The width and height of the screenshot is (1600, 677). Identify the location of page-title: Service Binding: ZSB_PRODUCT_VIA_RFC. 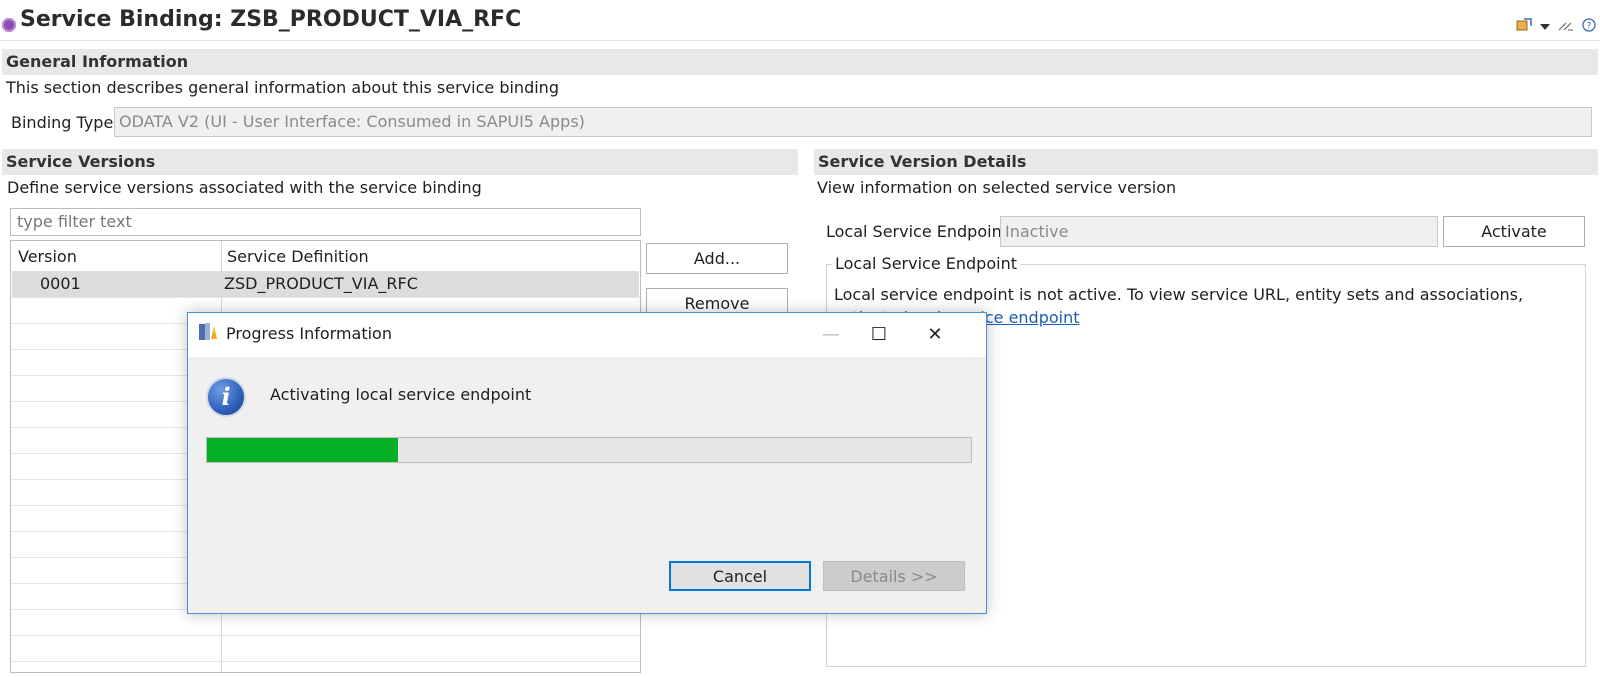
(271, 19).